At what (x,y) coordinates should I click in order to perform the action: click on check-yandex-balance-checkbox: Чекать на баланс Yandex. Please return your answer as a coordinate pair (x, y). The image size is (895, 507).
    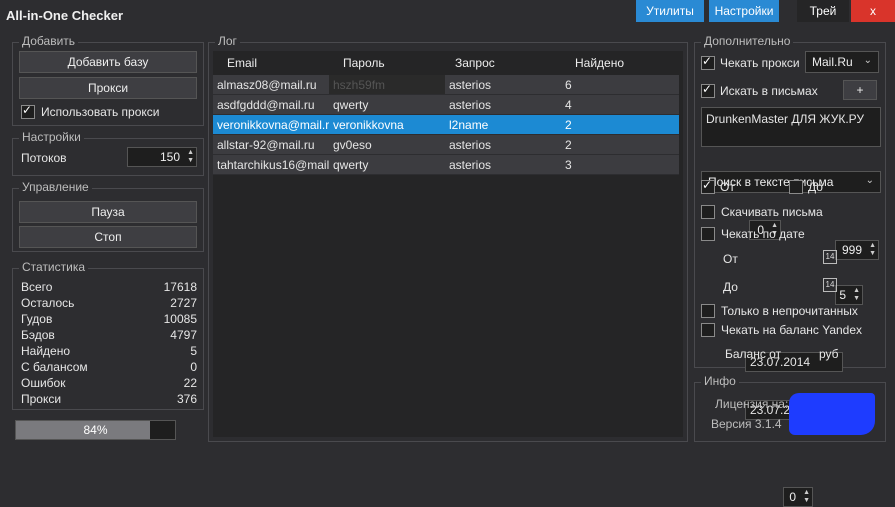
    Looking at the image, I should click on (781, 330).